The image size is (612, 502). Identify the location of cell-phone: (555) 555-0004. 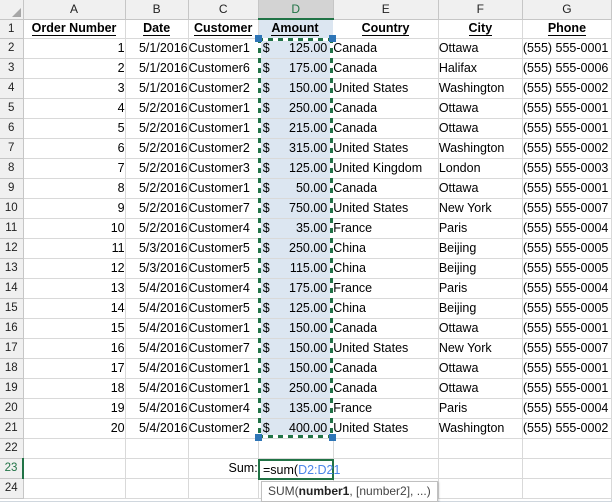
(567, 408).